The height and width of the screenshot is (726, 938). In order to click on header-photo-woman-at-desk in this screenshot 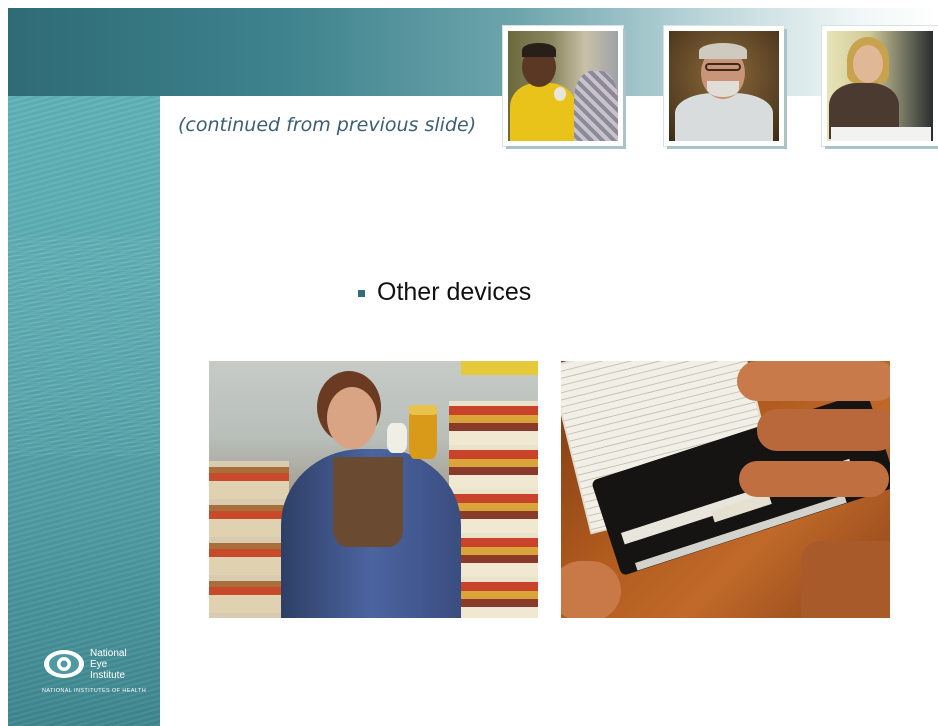, I will do `click(880, 86)`.